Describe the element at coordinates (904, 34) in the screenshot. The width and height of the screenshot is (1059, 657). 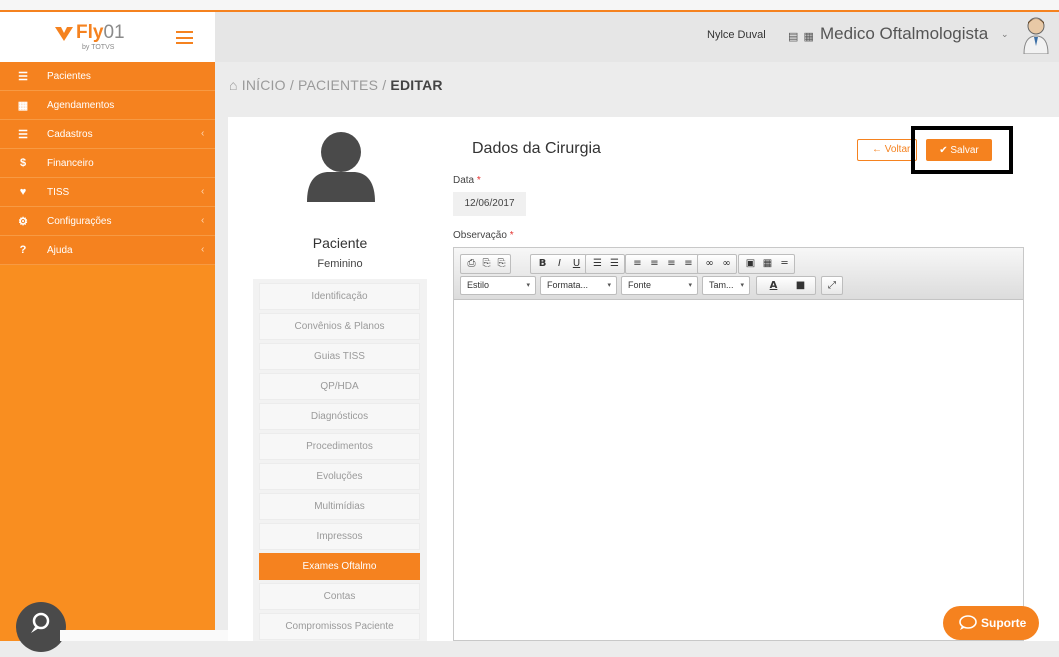
I see `role-selector: Medico Oftalmologista` at that location.